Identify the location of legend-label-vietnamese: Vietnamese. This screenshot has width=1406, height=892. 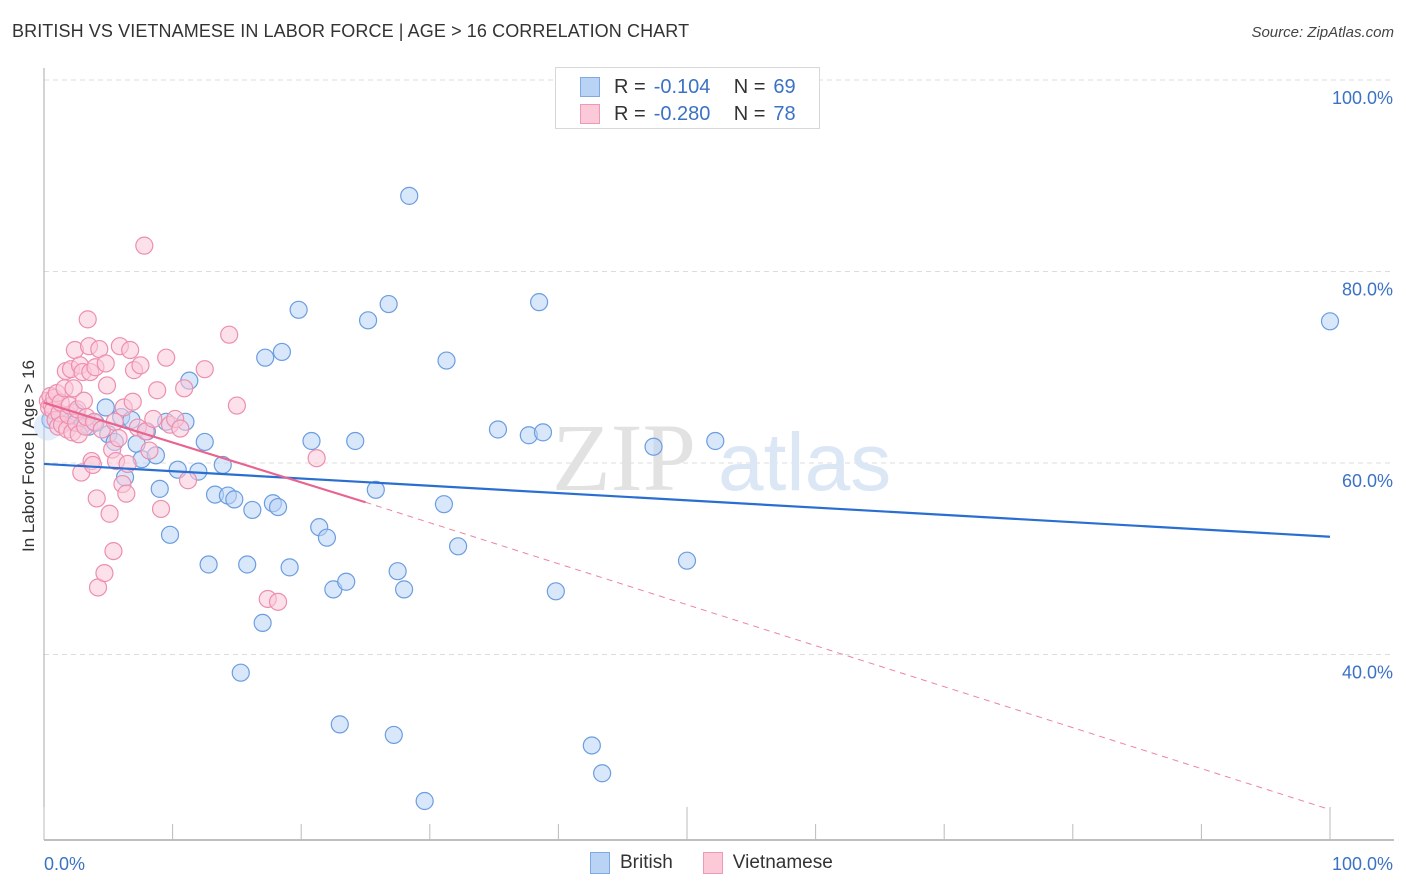
(782, 862).